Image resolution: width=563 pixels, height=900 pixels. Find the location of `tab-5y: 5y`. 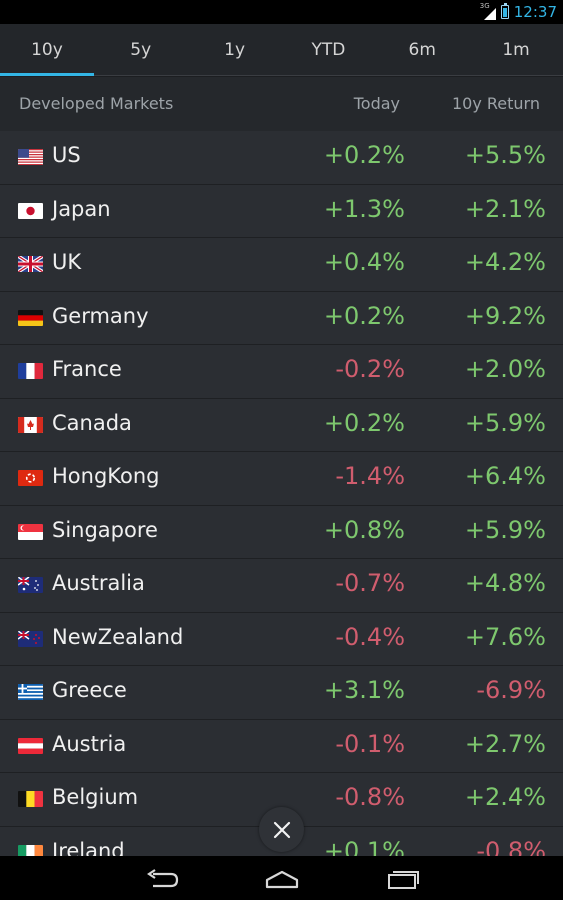

tab-5y: 5y is located at coordinates (141, 49).